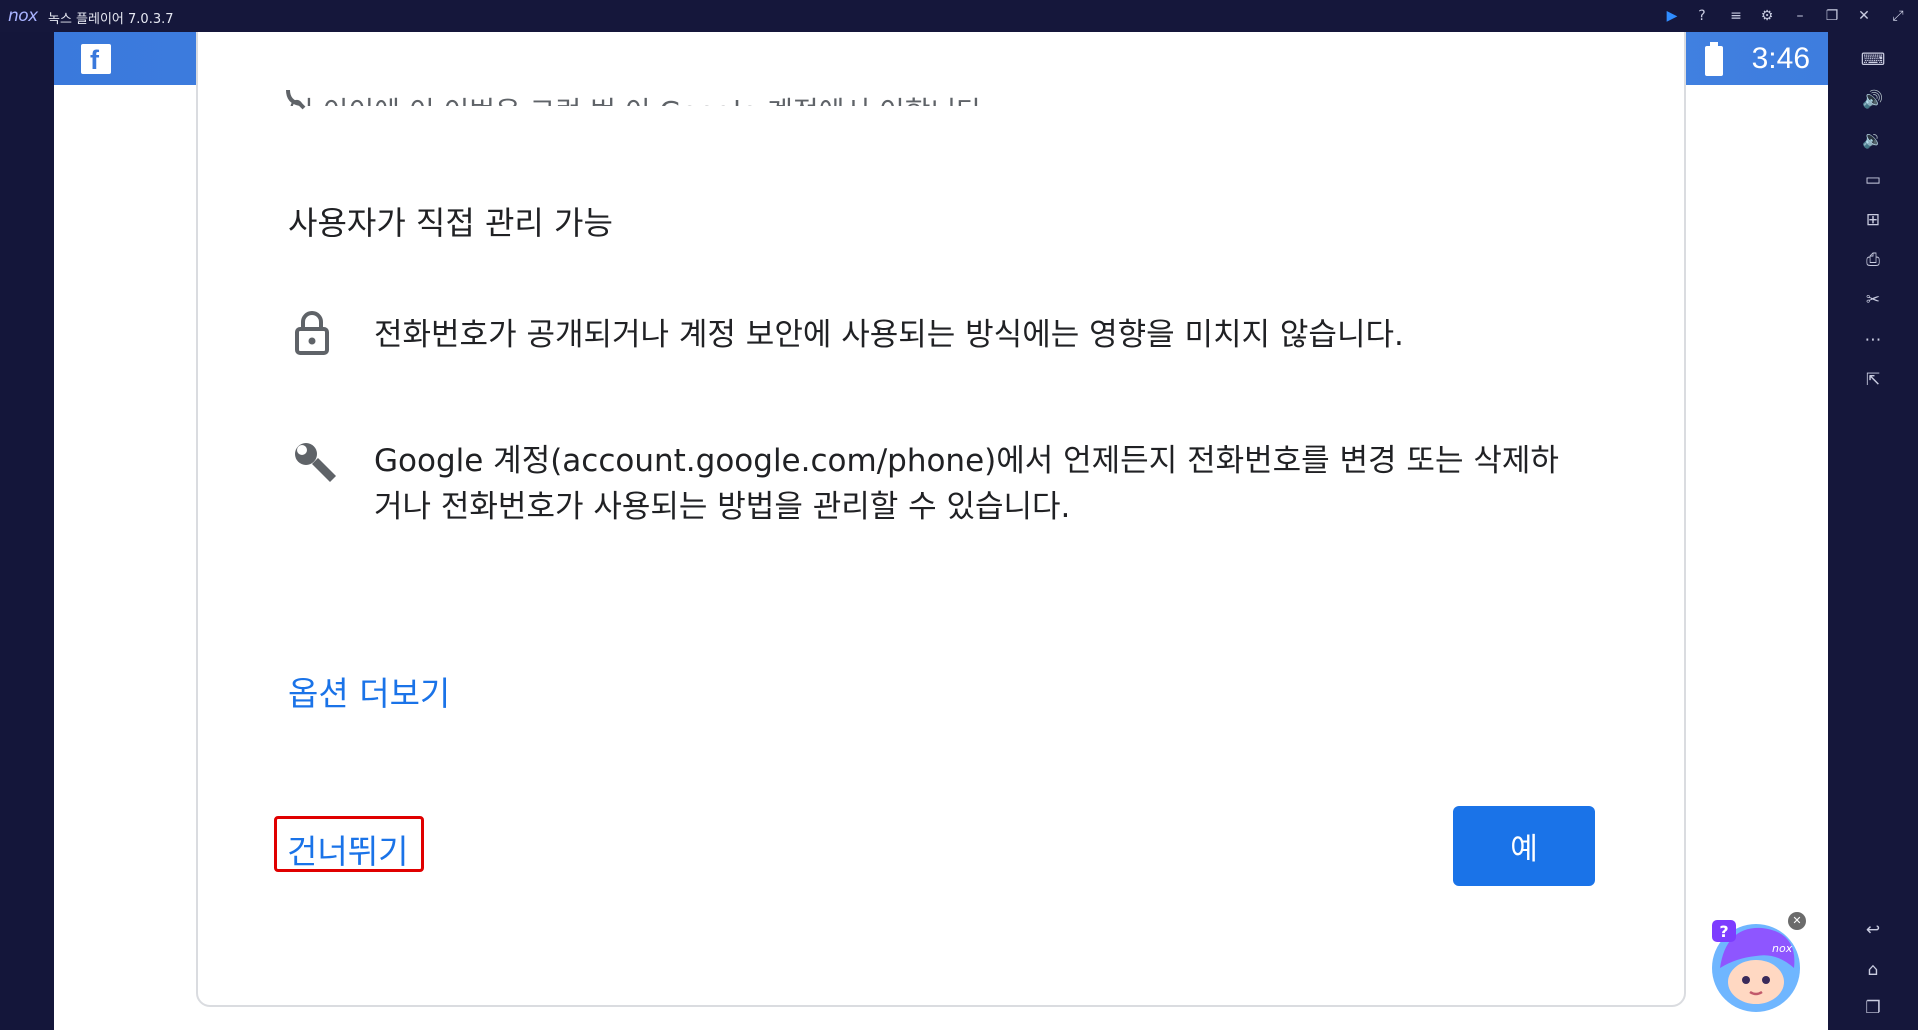 The height and width of the screenshot is (1030, 1918). Describe the element at coordinates (1898, 16) in the screenshot. I see `expand-icon: ⤢` at that location.